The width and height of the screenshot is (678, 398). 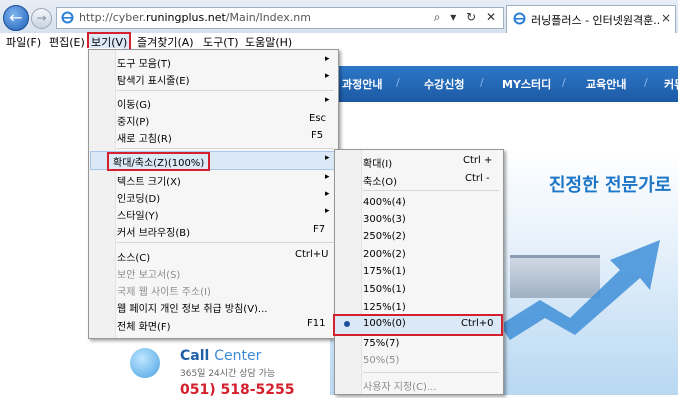 I want to click on back-button: ←, so click(x=16, y=18).